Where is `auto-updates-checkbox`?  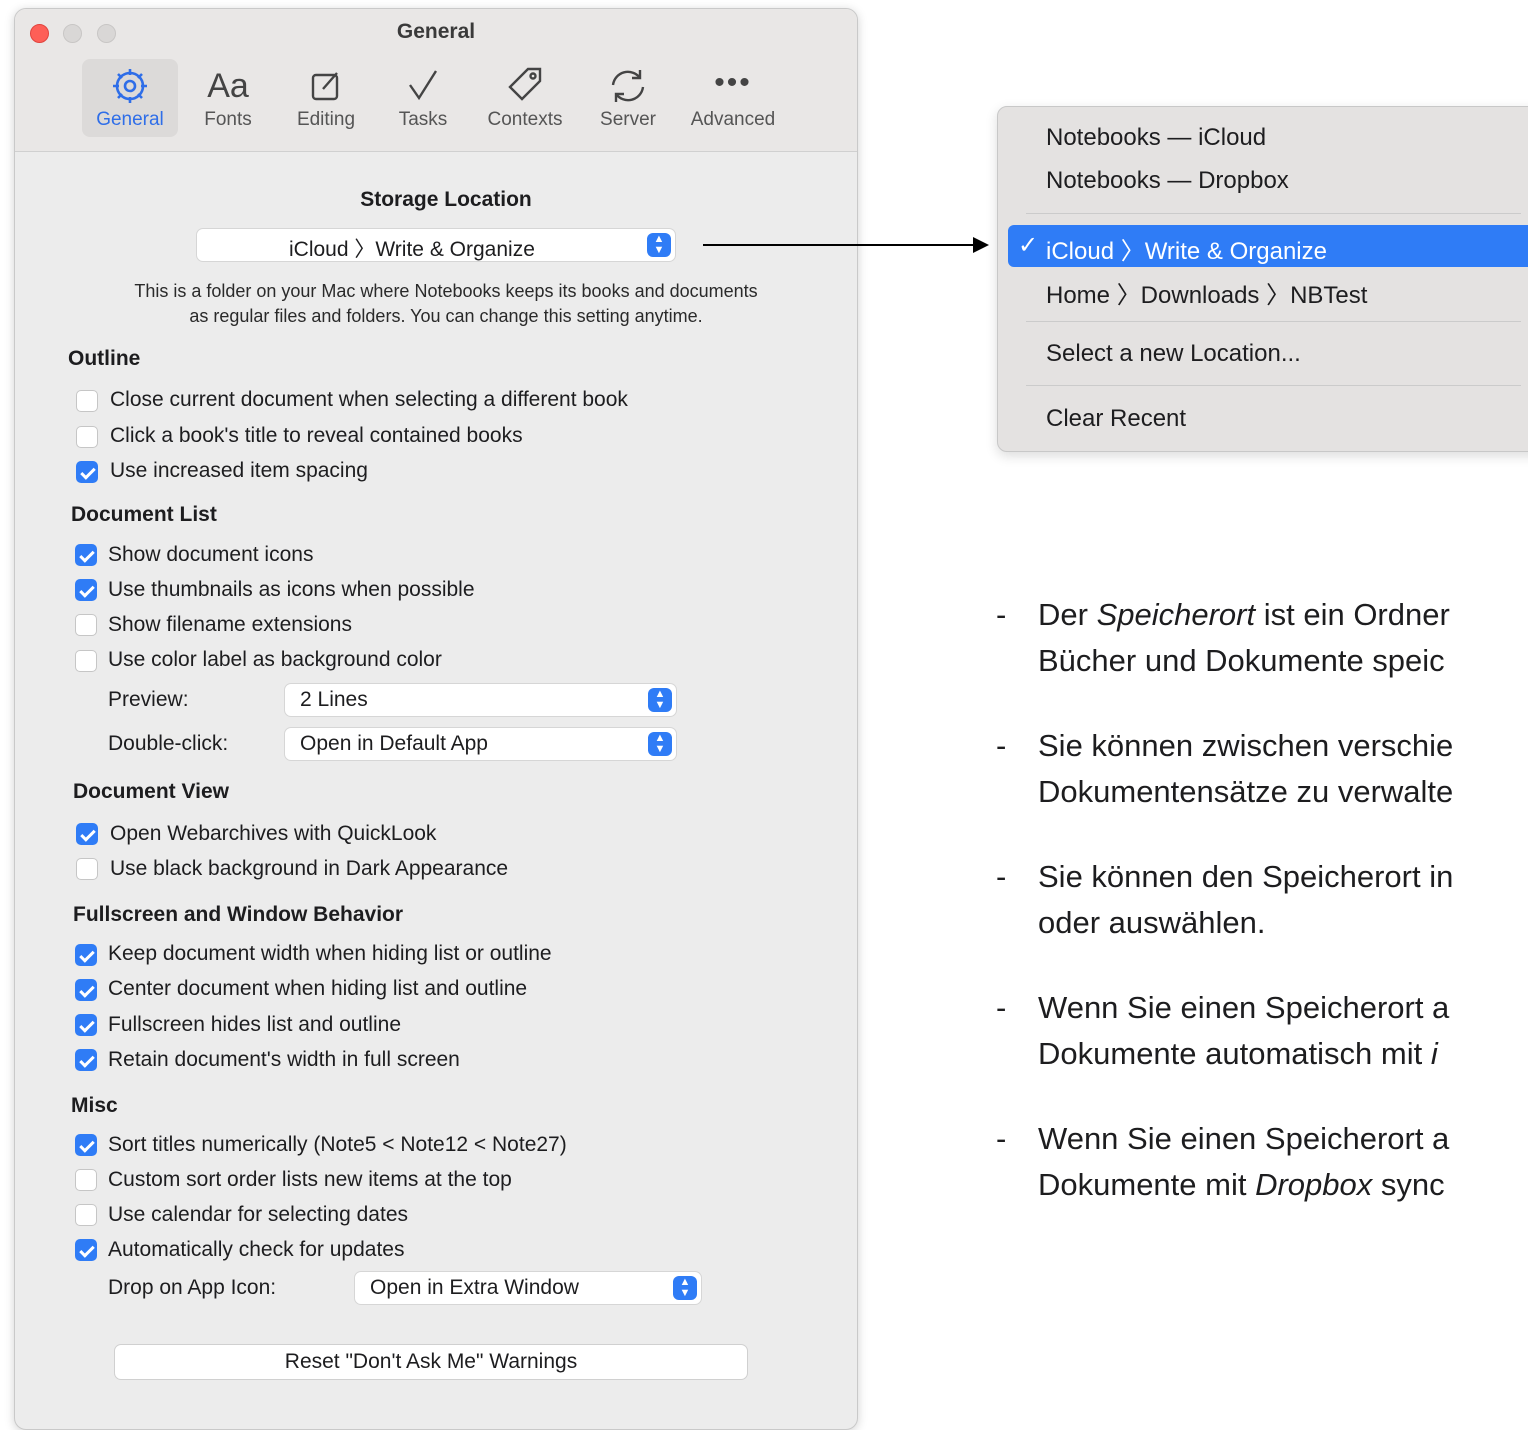
auto-updates-checkbox is located at coordinates (86, 1250).